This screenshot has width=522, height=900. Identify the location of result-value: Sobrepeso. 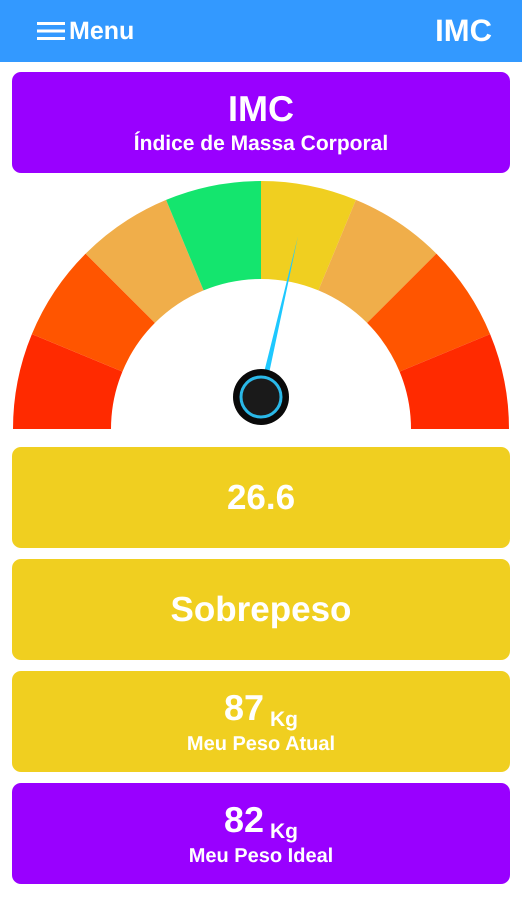
(261, 610).